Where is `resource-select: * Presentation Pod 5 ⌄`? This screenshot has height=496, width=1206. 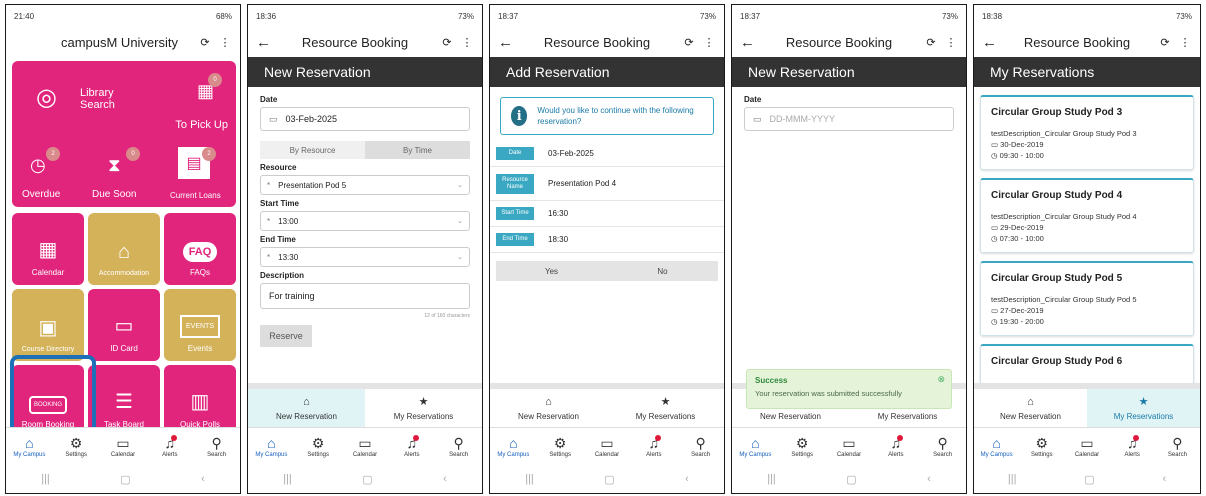
resource-select: * Presentation Pod 5 ⌄ is located at coordinates (365, 185).